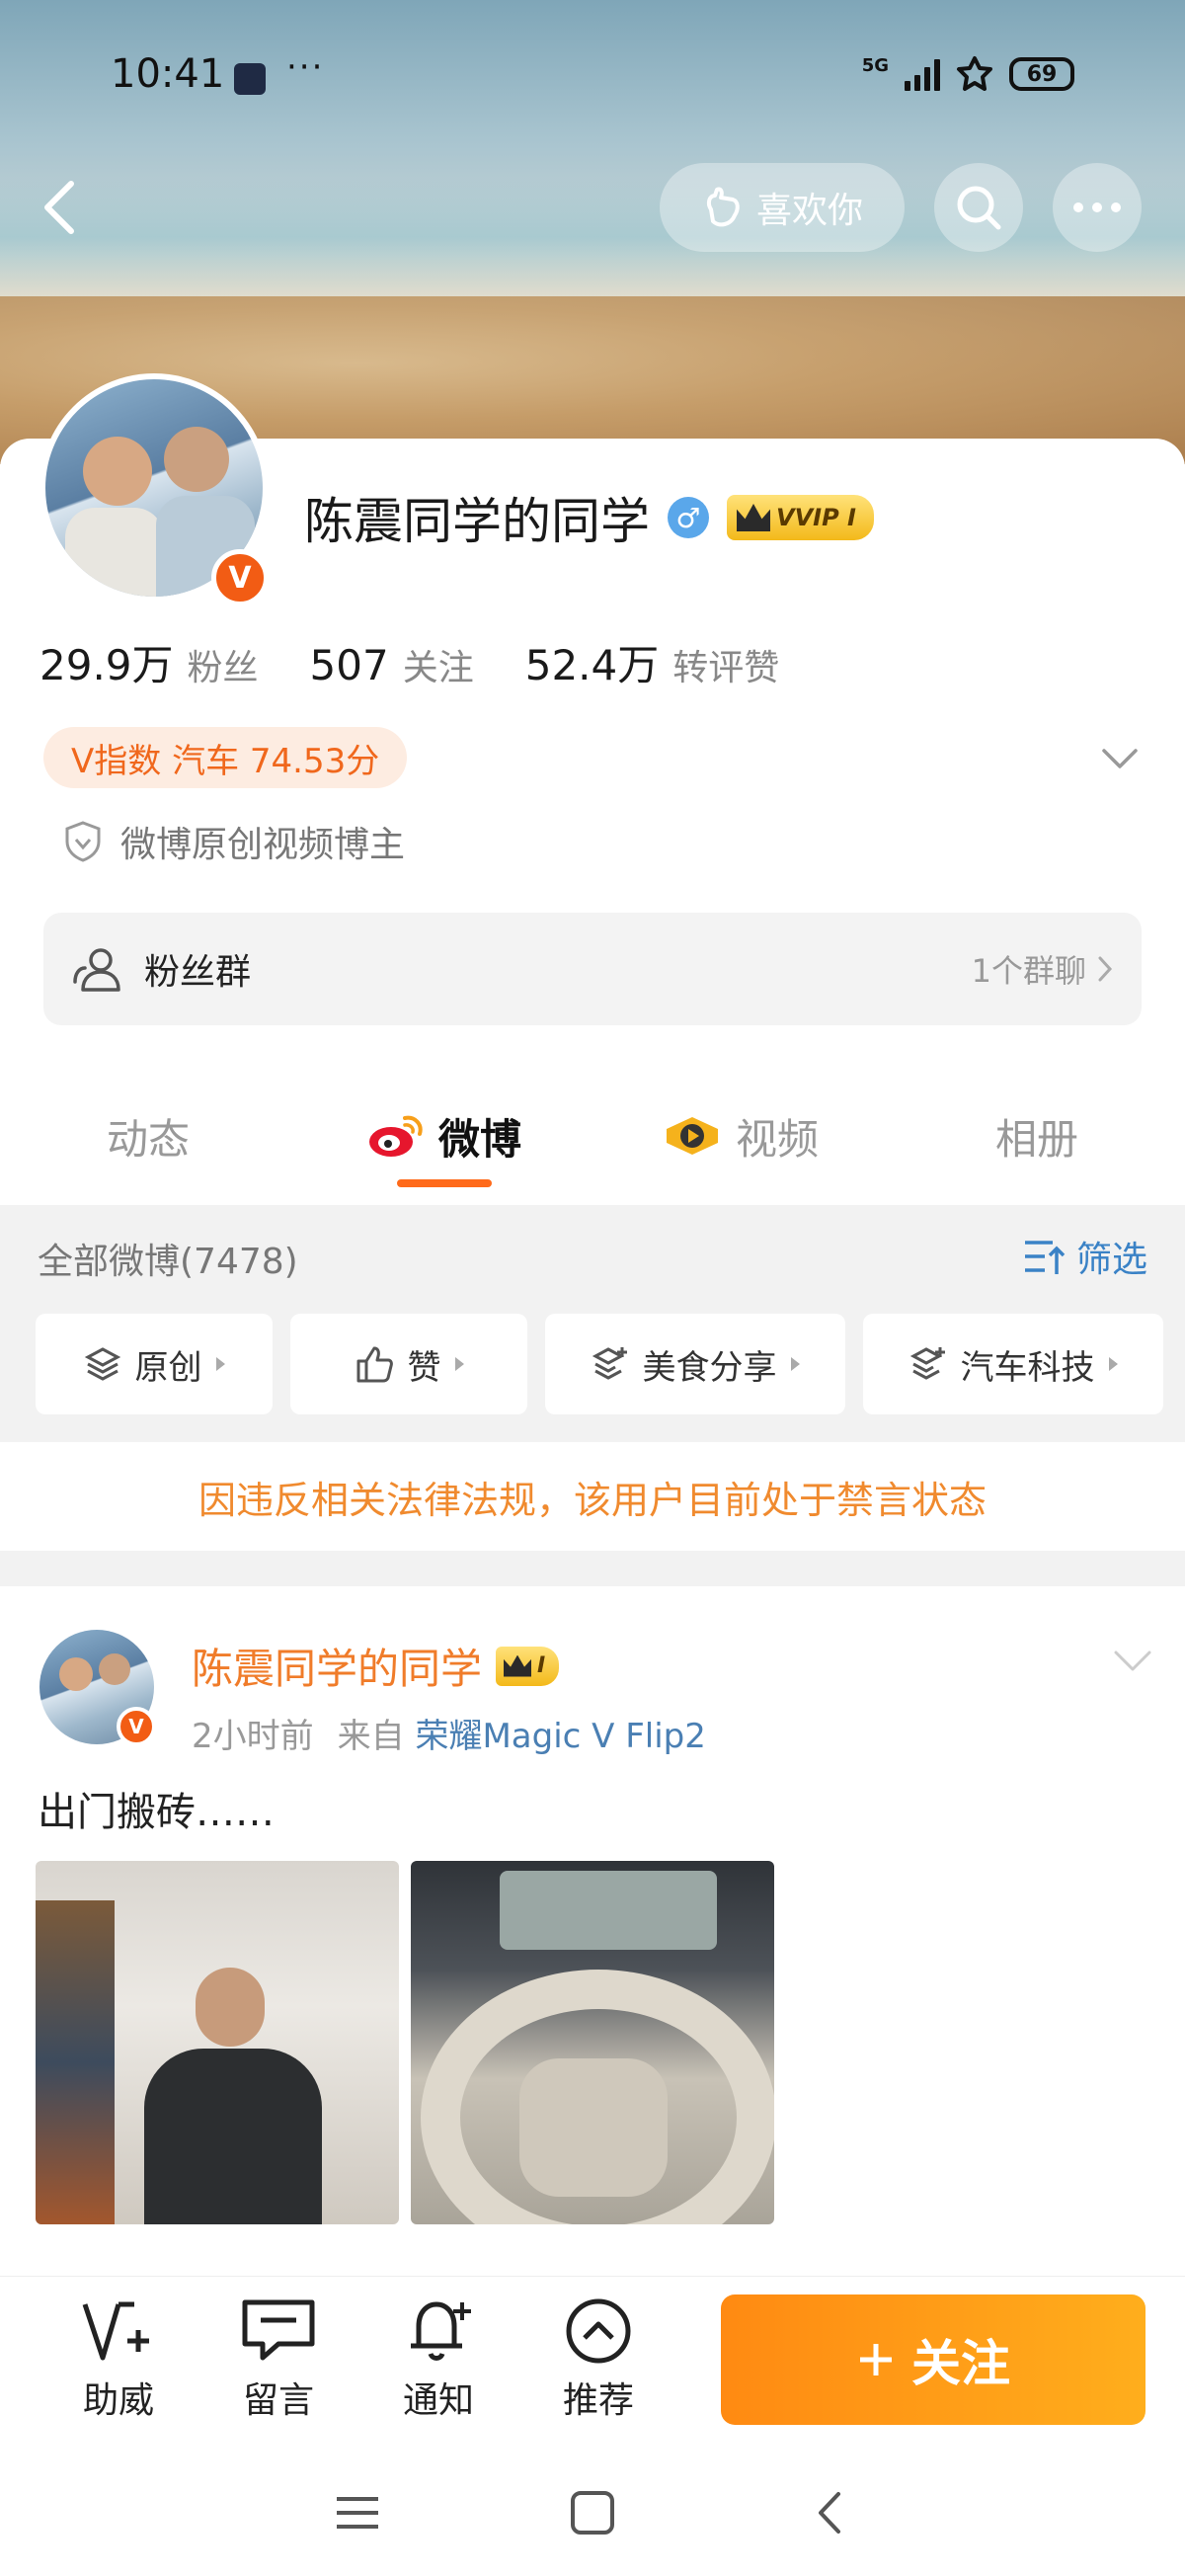 This screenshot has height=2576, width=1185. I want to click on recommend-label: 推荐, so click(598, 2400).